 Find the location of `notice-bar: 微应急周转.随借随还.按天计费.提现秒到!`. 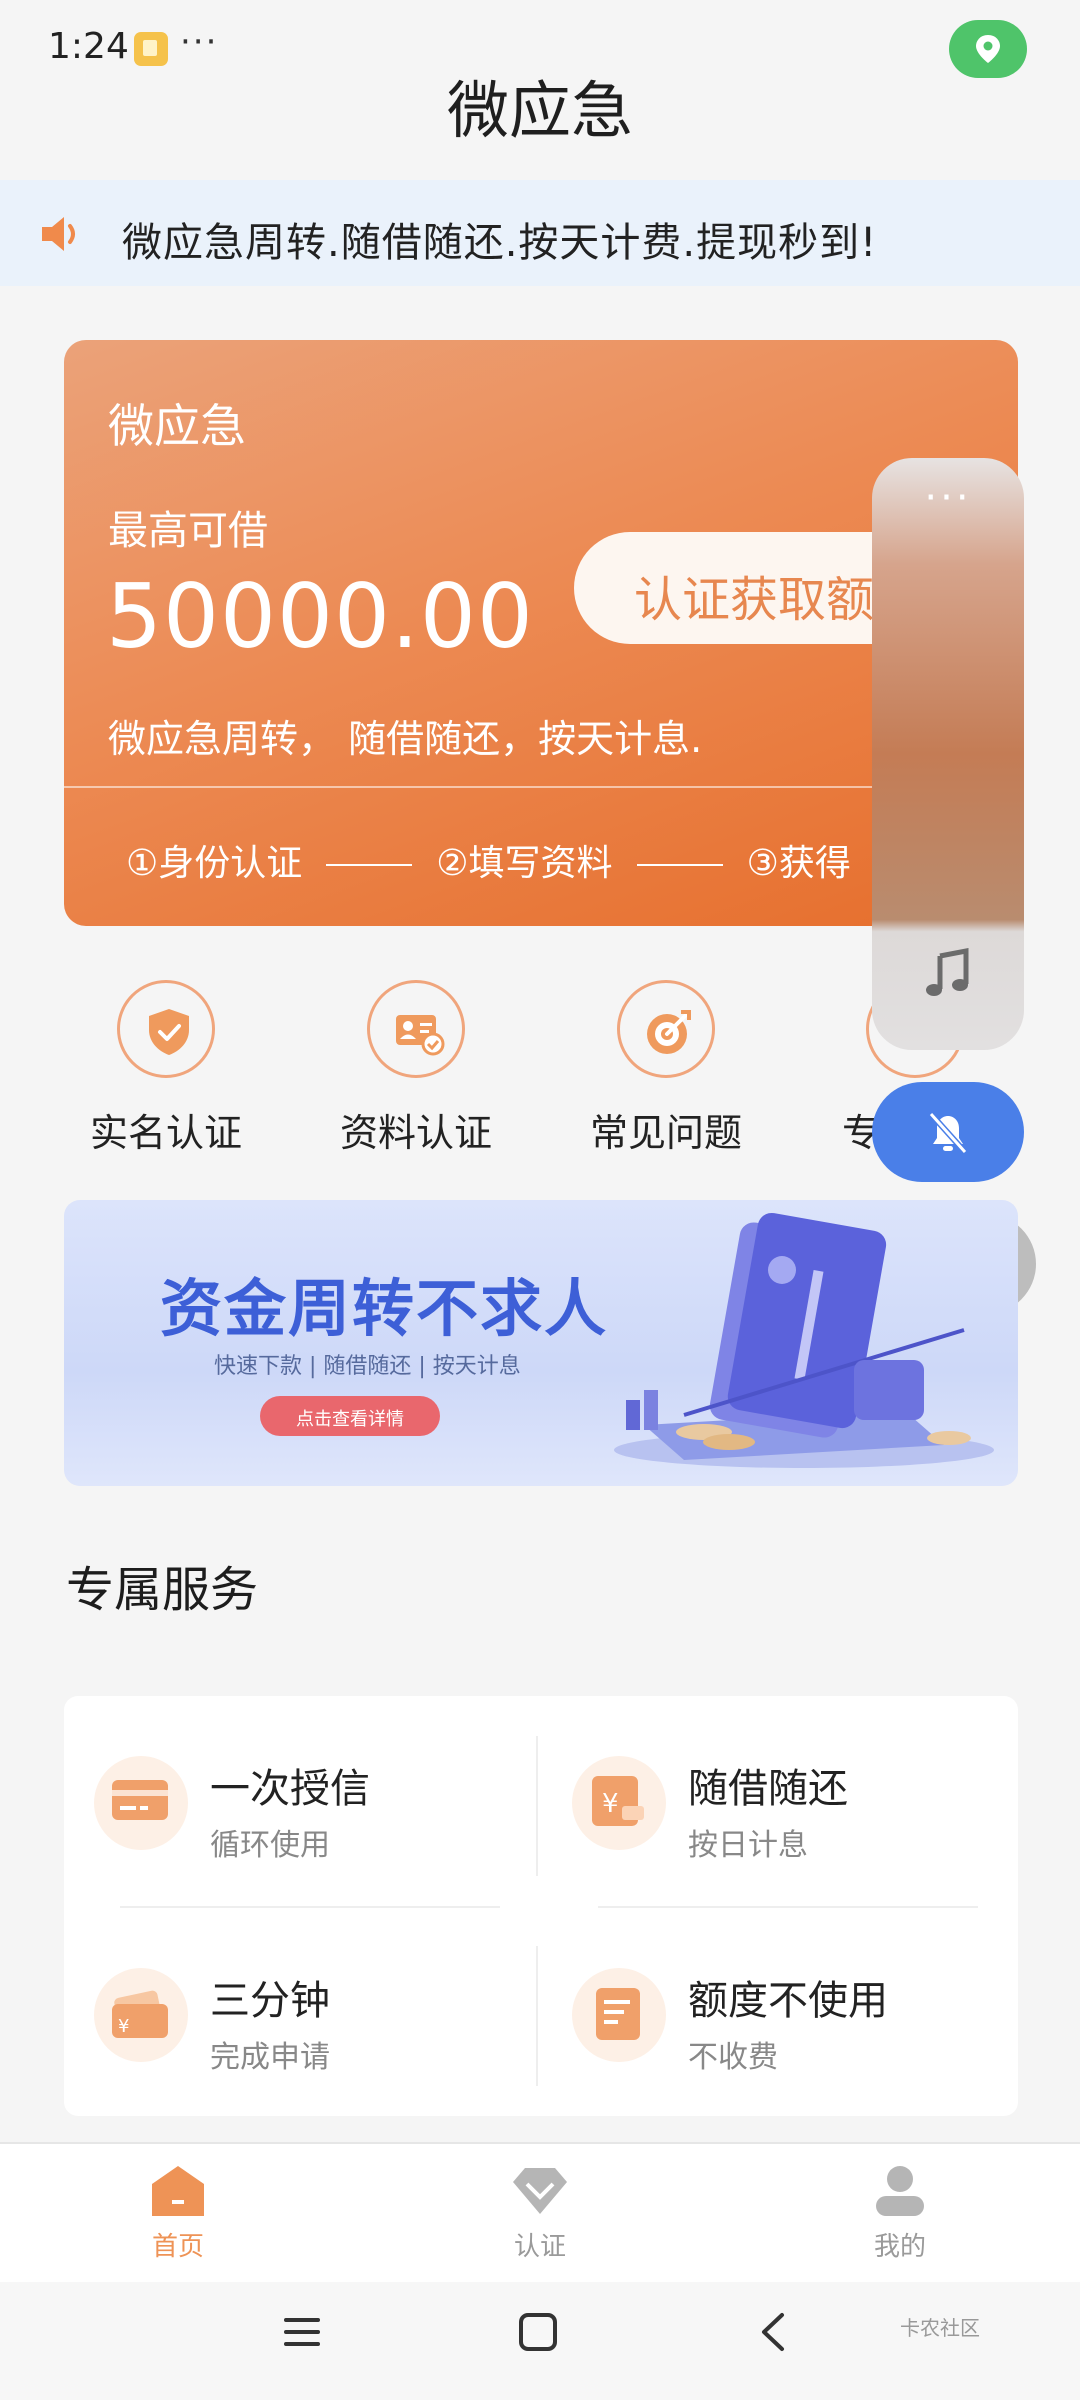

notice-bar: 微应急周转.随借随还.按天计费.提现秒到! is located at coordinates (540, 233).